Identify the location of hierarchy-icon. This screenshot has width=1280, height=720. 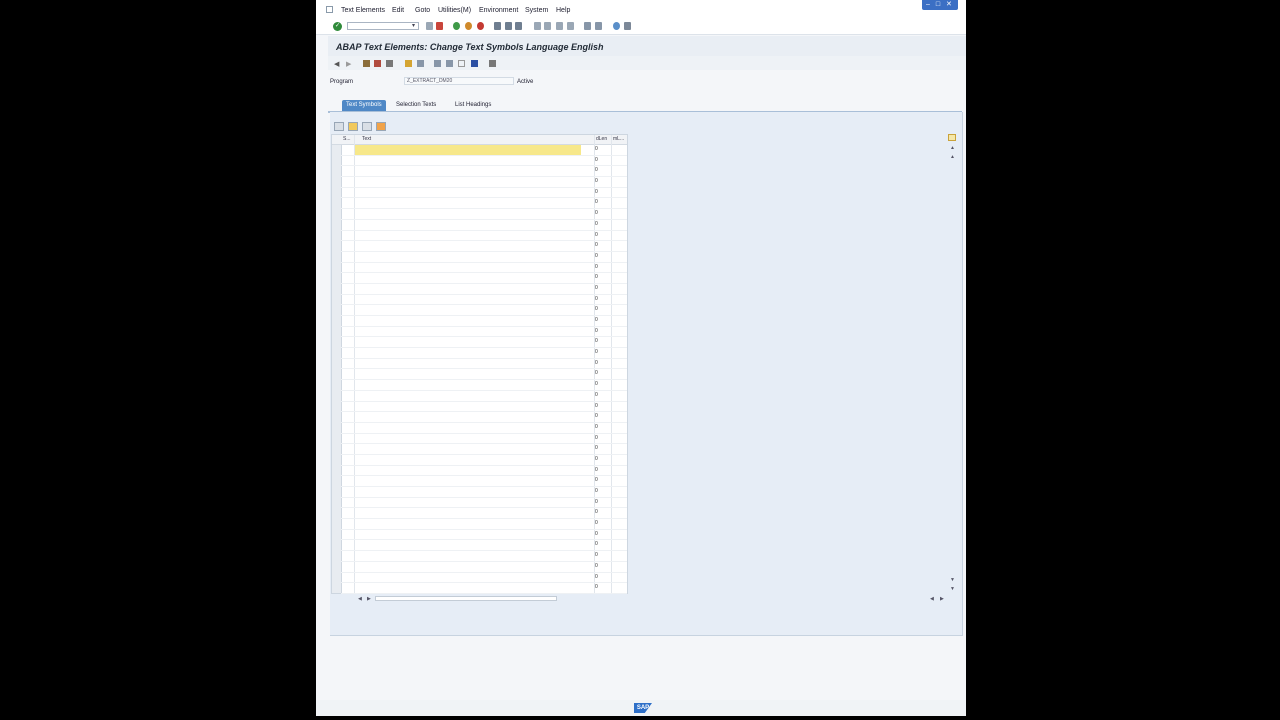
(492, 63).